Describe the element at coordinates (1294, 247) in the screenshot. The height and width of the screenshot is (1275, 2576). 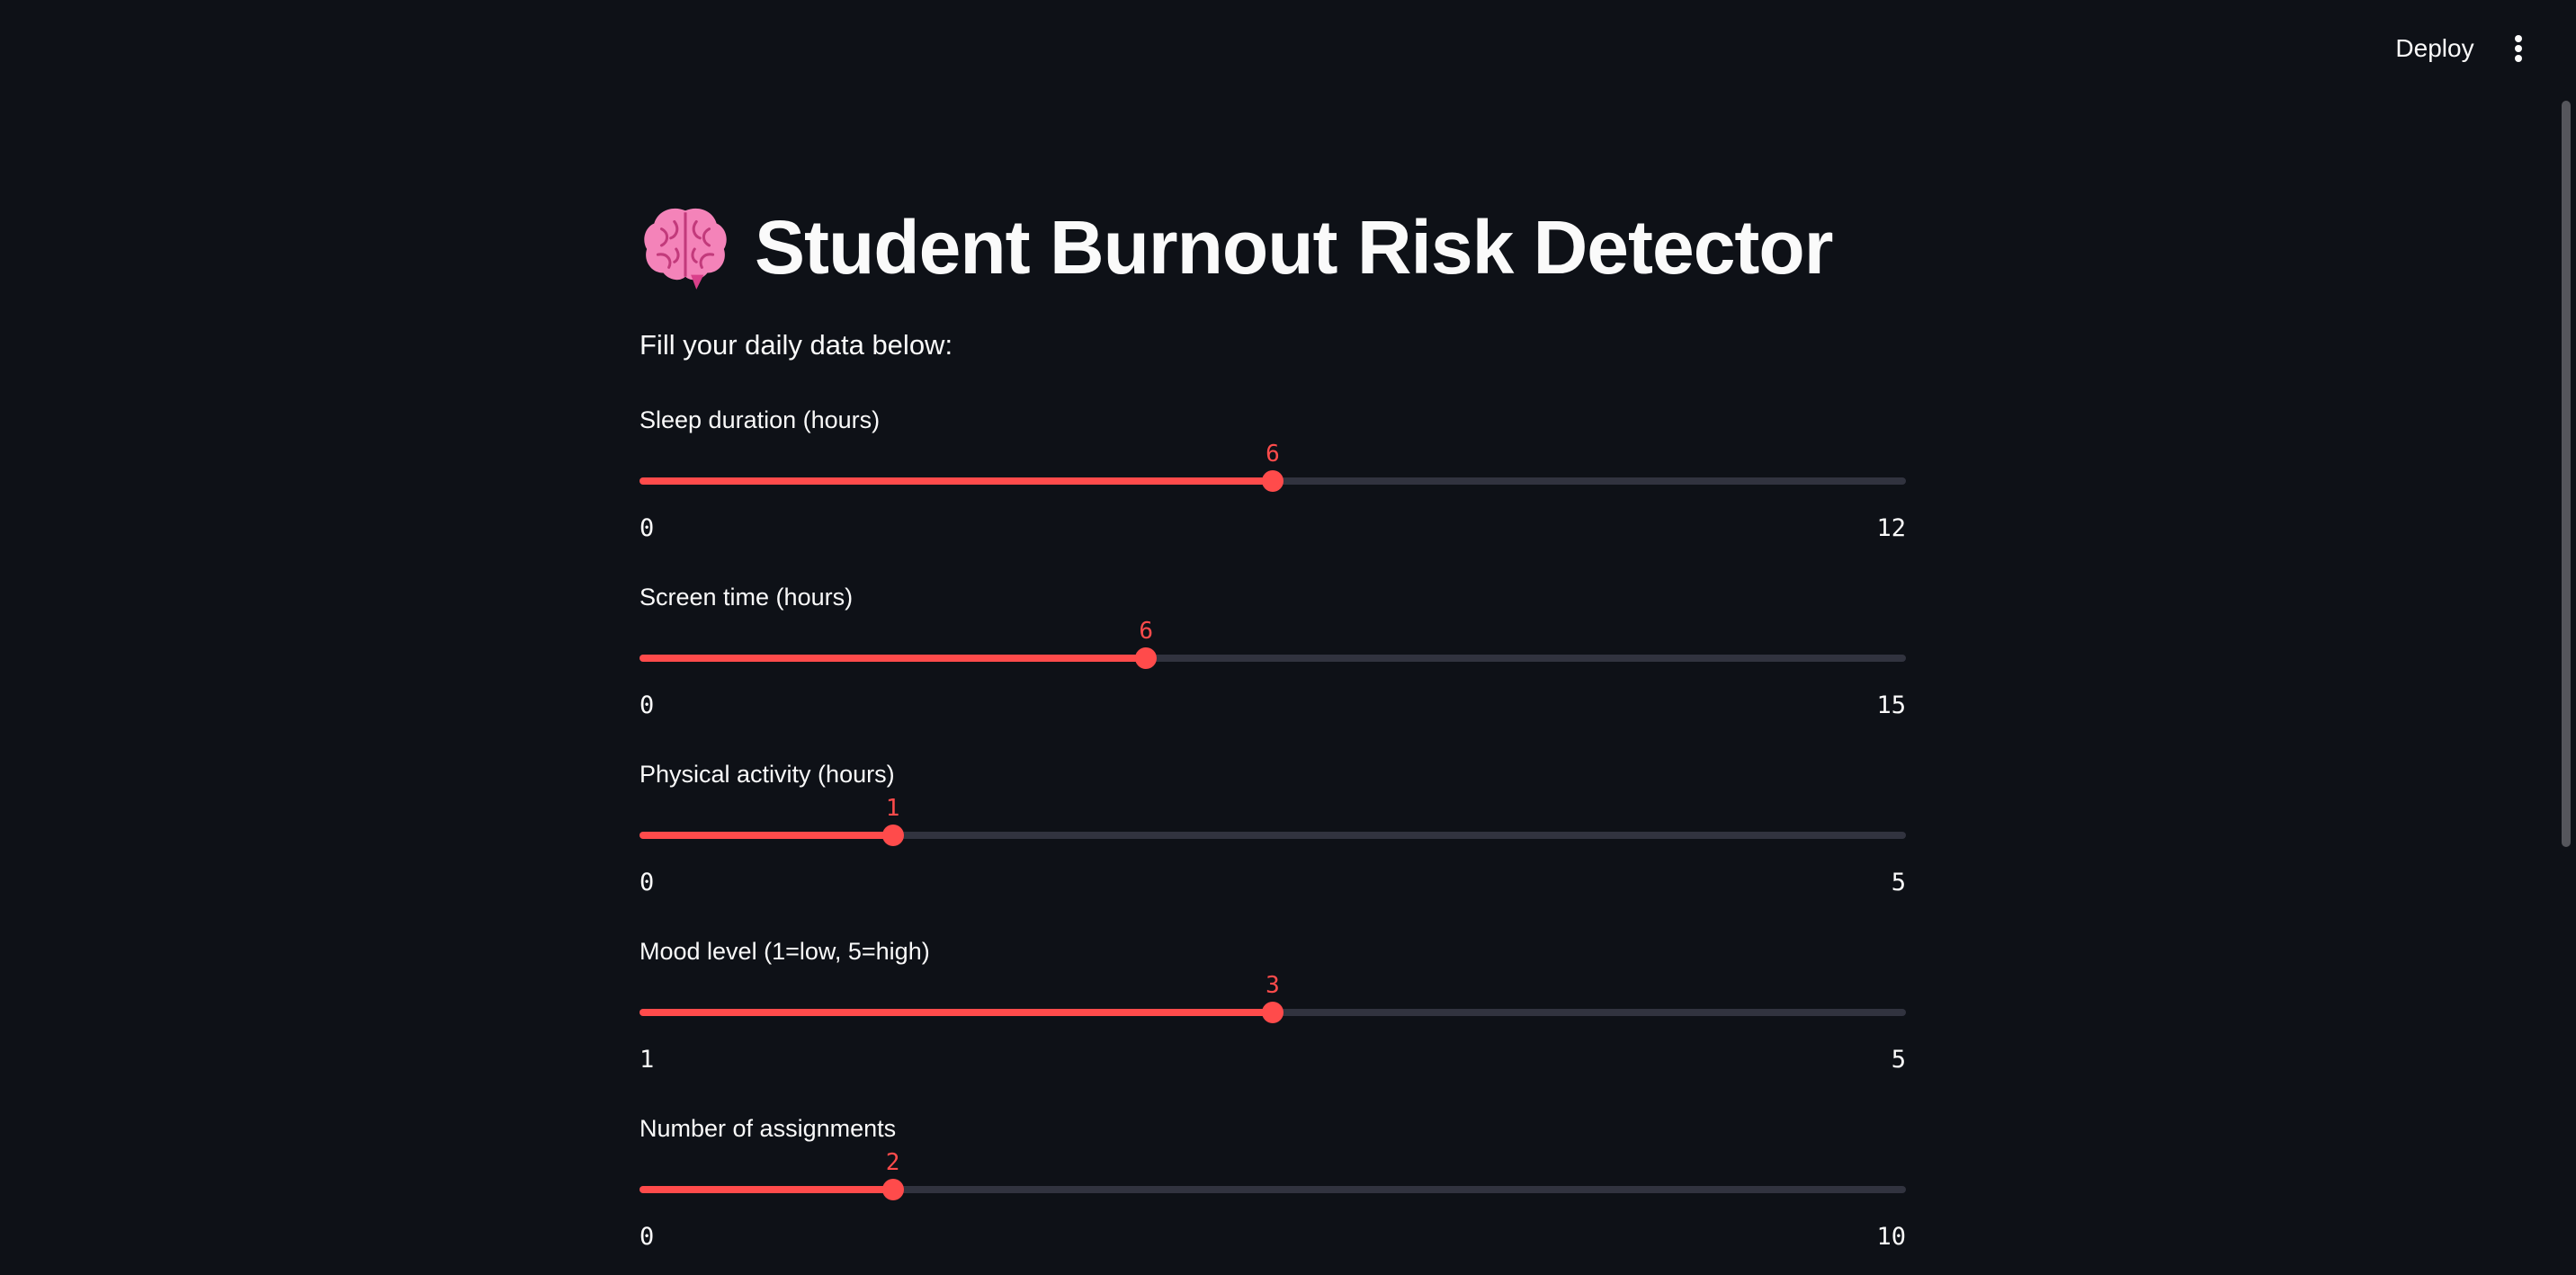
I see `page-title: Student Burnout Risk Detector` at that location.